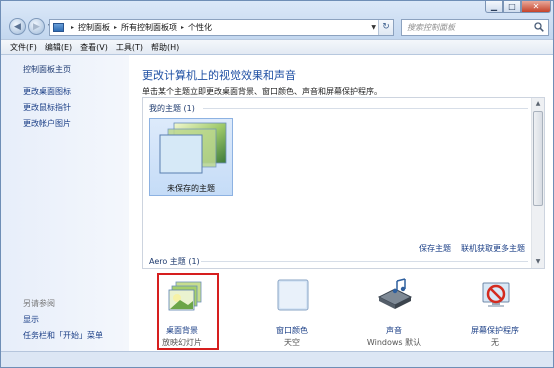 The image size is (554, 368). Describe the element at coordinates (292, 330) in the screenshot. I see `window-color-label: 窗口颜色` at that location.